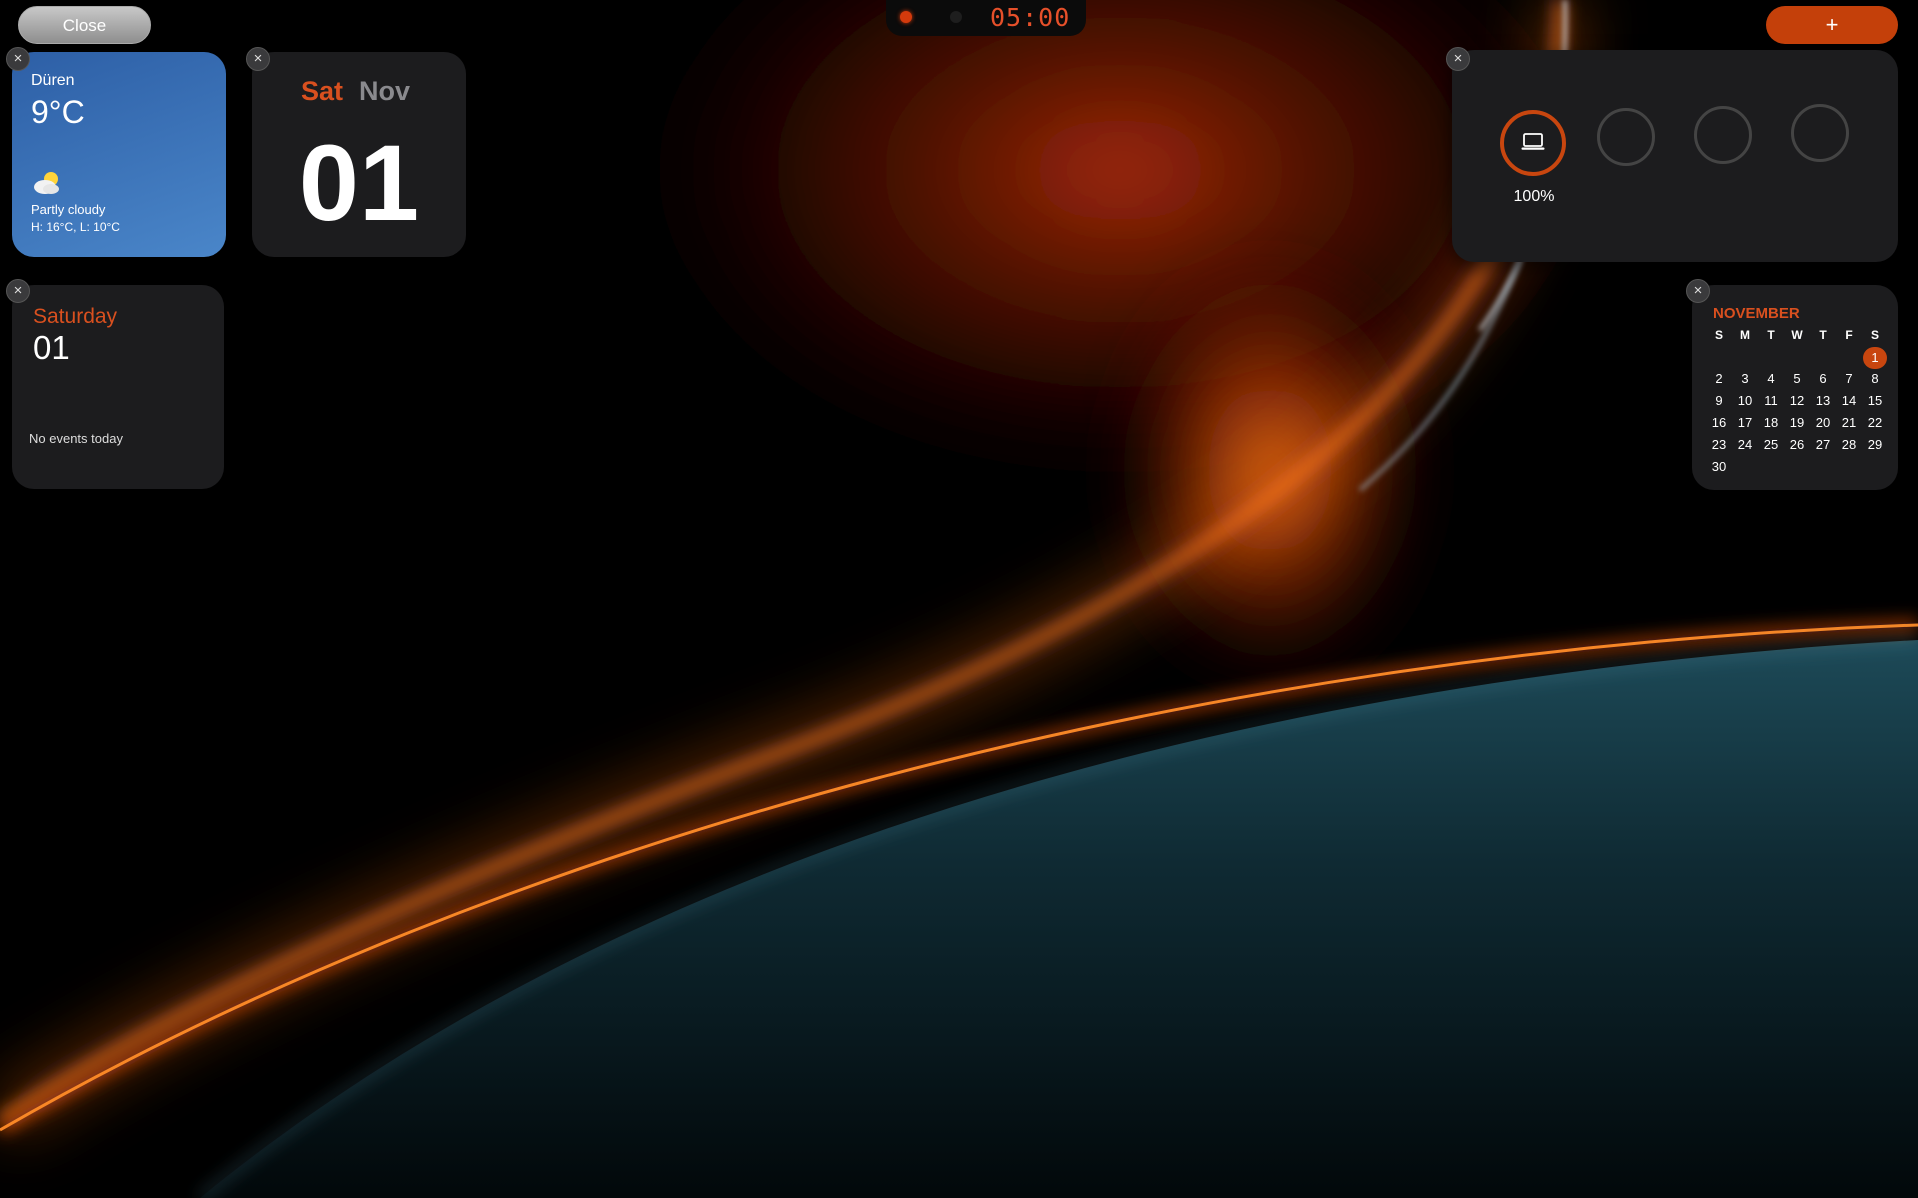 The width and height of the screenshot is (1918, 1198). Describe the element at coordinates (1849, 335) in the screenshot. I see `calendar-weekday-label: F` at that location.